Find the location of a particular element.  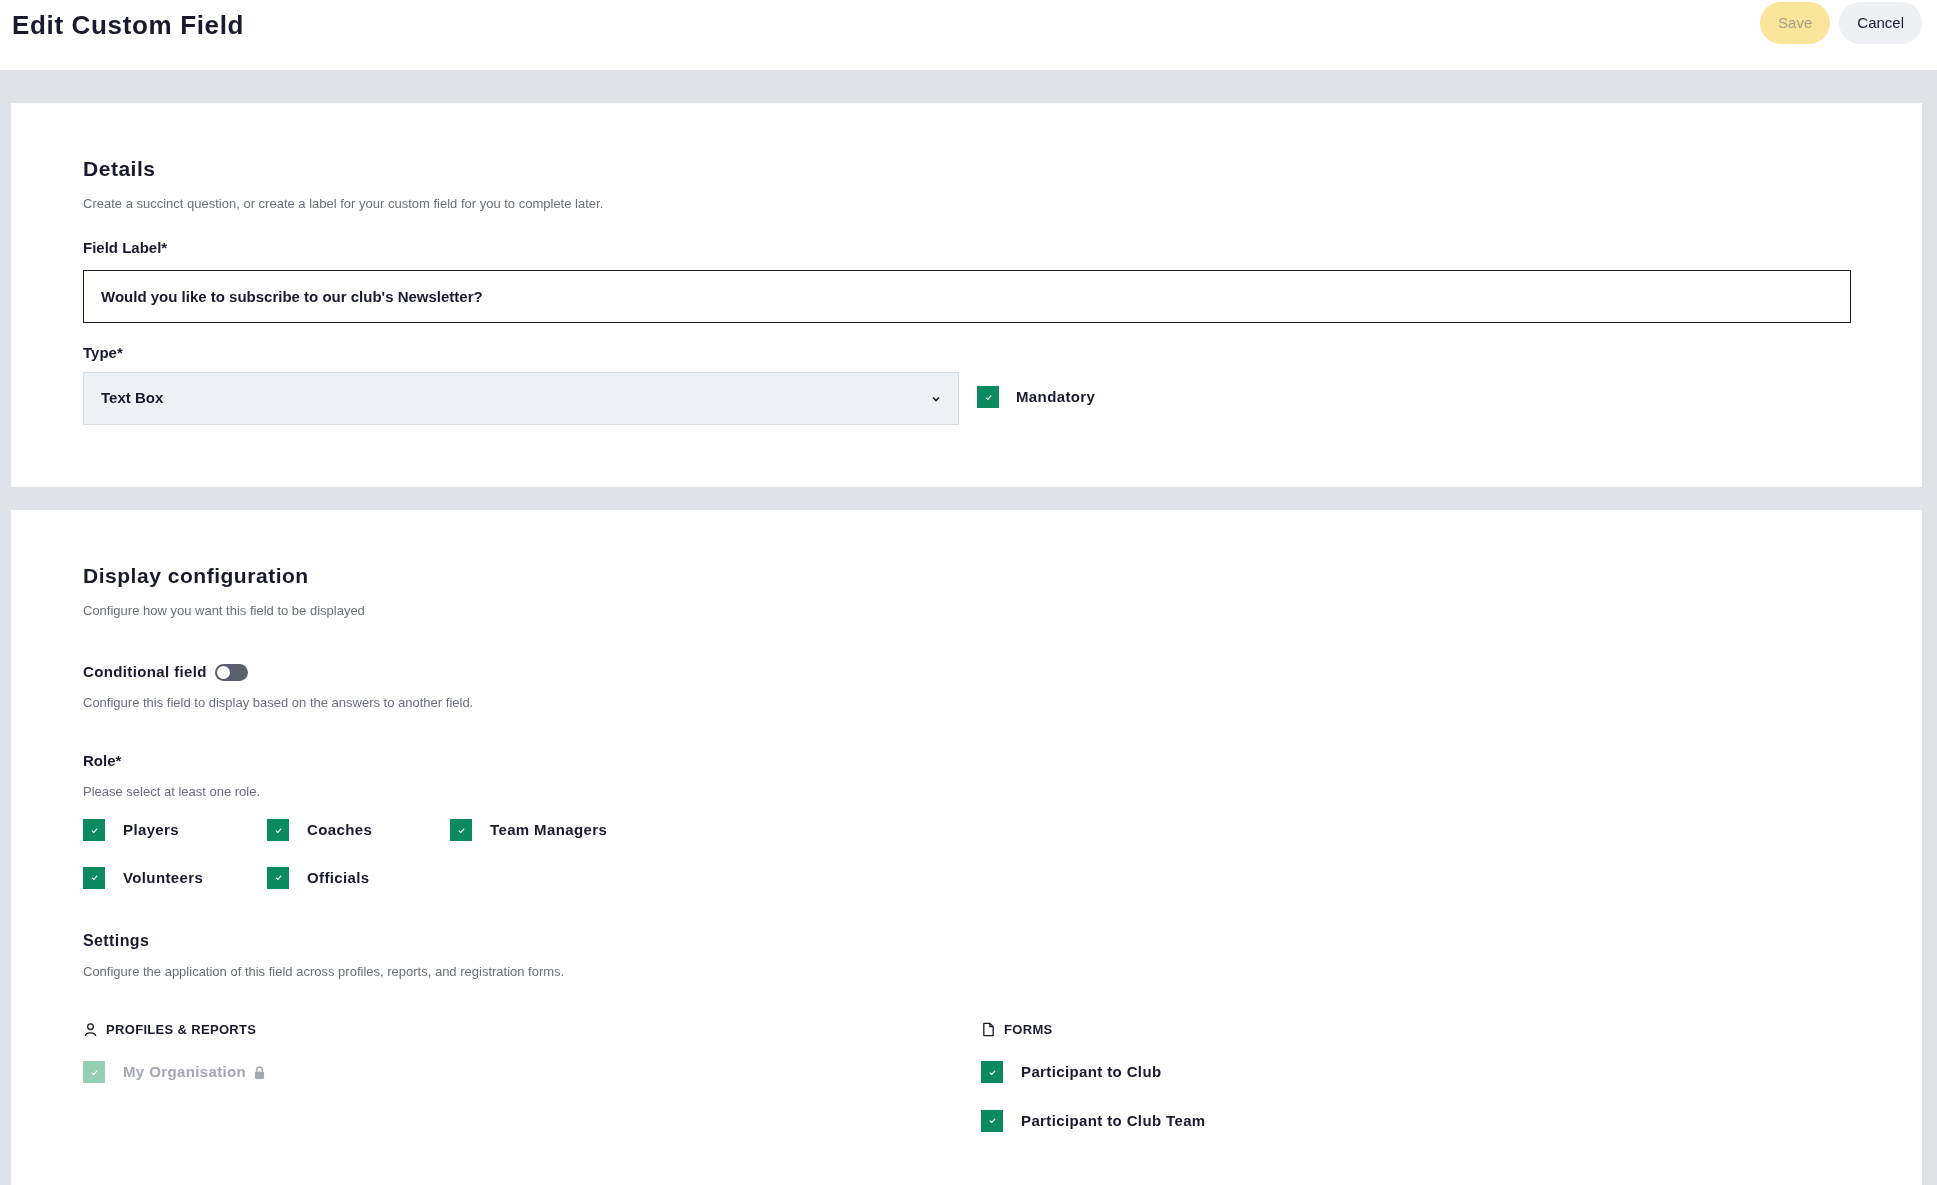

group-heading: FORMS is located at coordinates (1028, 1029).